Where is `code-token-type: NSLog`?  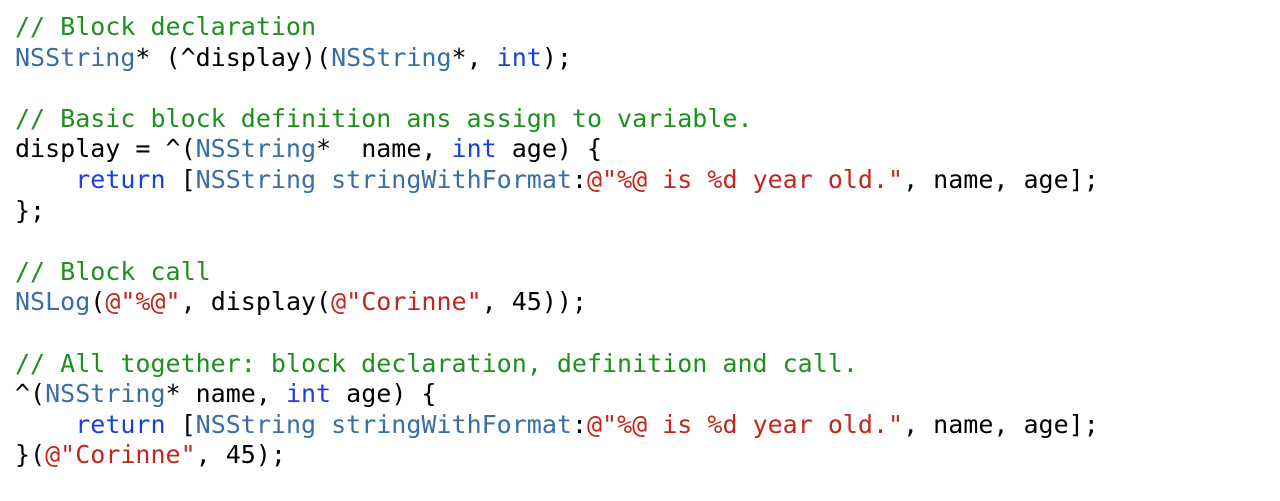 code-token-type: NSLog is located at coordinates (53, 302).